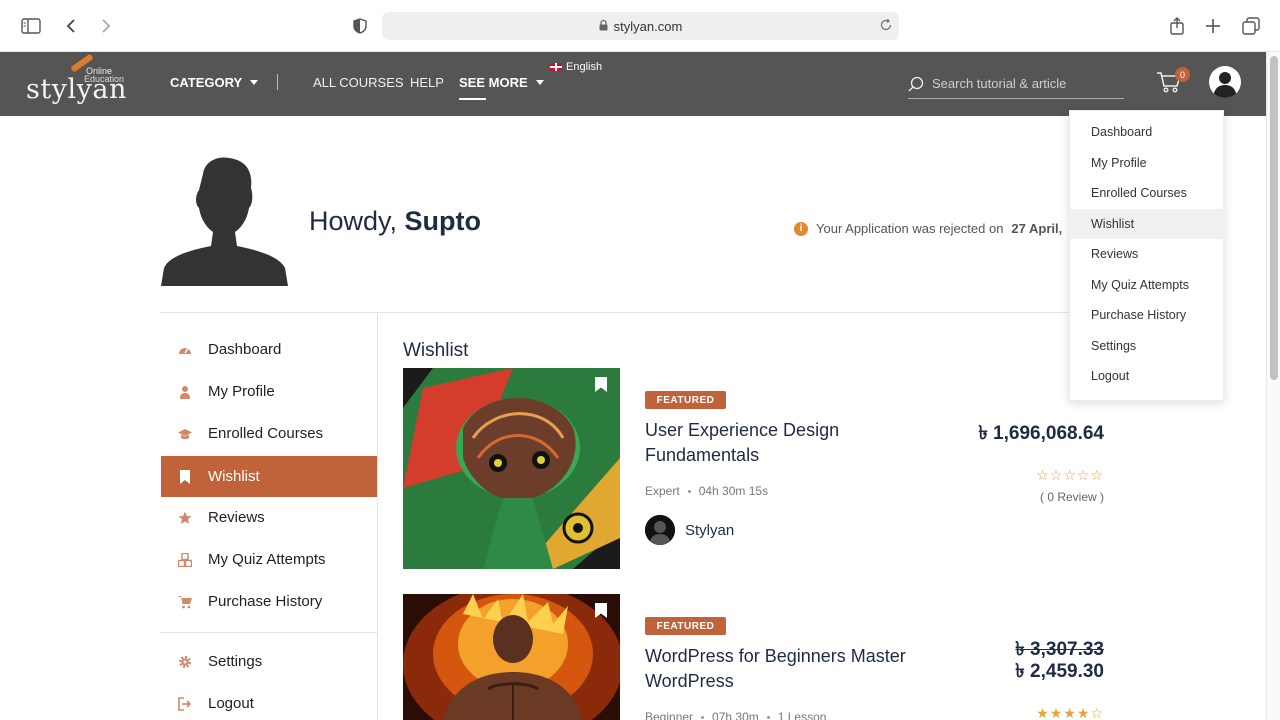  I want to click on share-icon, so click(1177, 26).